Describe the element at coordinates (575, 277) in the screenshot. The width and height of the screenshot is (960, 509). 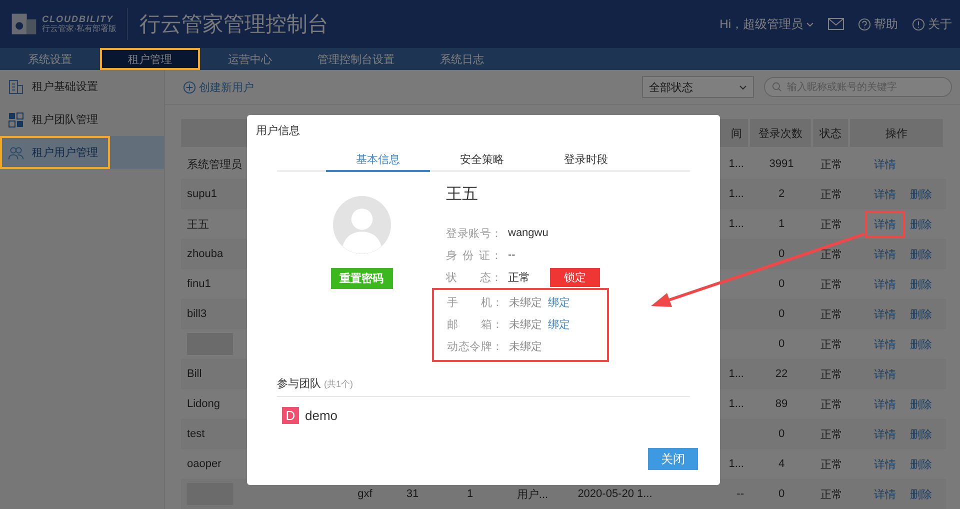
I see `lock-button: 锁定` at that location.